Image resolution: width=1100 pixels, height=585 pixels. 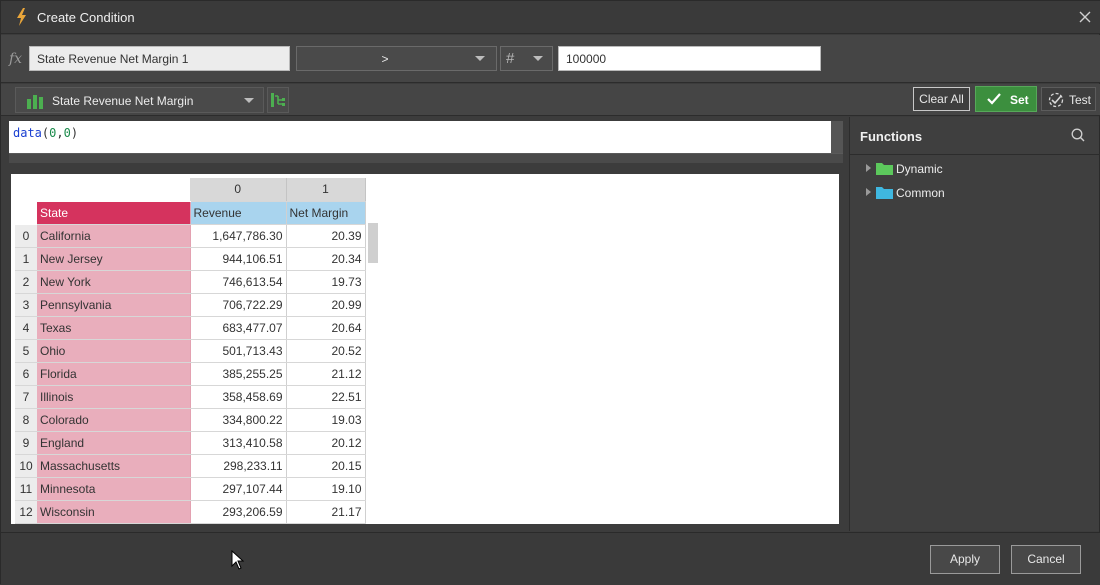 I want to click on operator-dropdown: >, so click(x=396, y=58).